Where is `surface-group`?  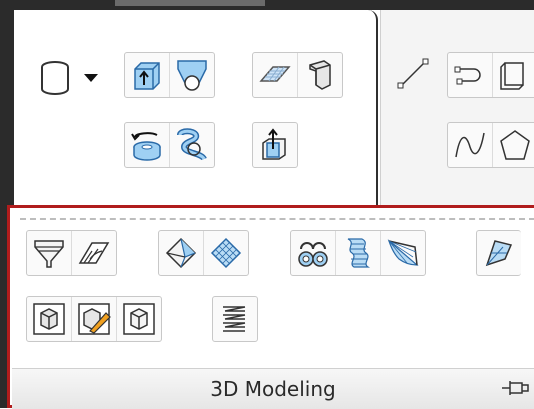 surface-group is located at coordinates (297, 75).